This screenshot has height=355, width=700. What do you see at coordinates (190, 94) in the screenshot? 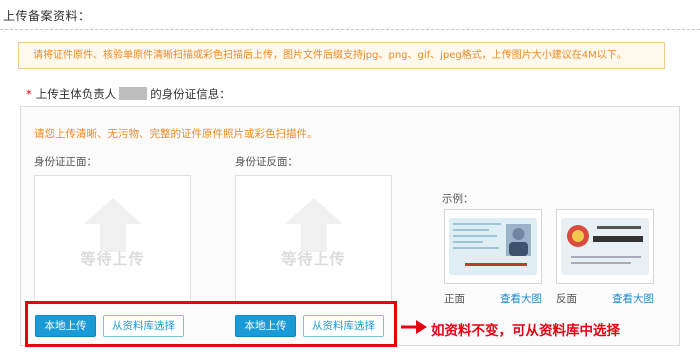
I see `requirement-suffix: 的身份证信息：` at bounding box center [190, 94].